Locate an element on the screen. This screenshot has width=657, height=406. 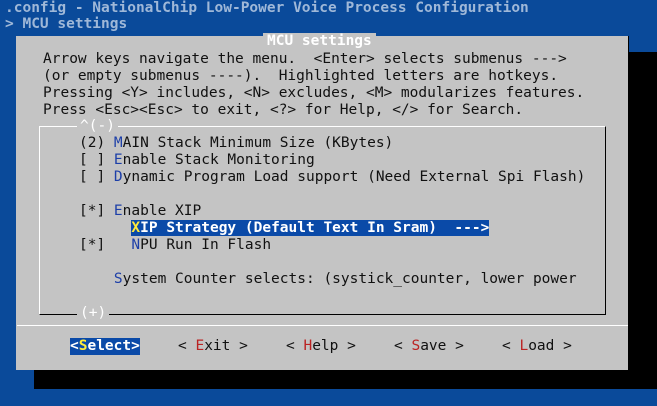
menu-item-stack-monitoring: [ ] Enable Stack Monitoring is located at coordinates (197, 160).